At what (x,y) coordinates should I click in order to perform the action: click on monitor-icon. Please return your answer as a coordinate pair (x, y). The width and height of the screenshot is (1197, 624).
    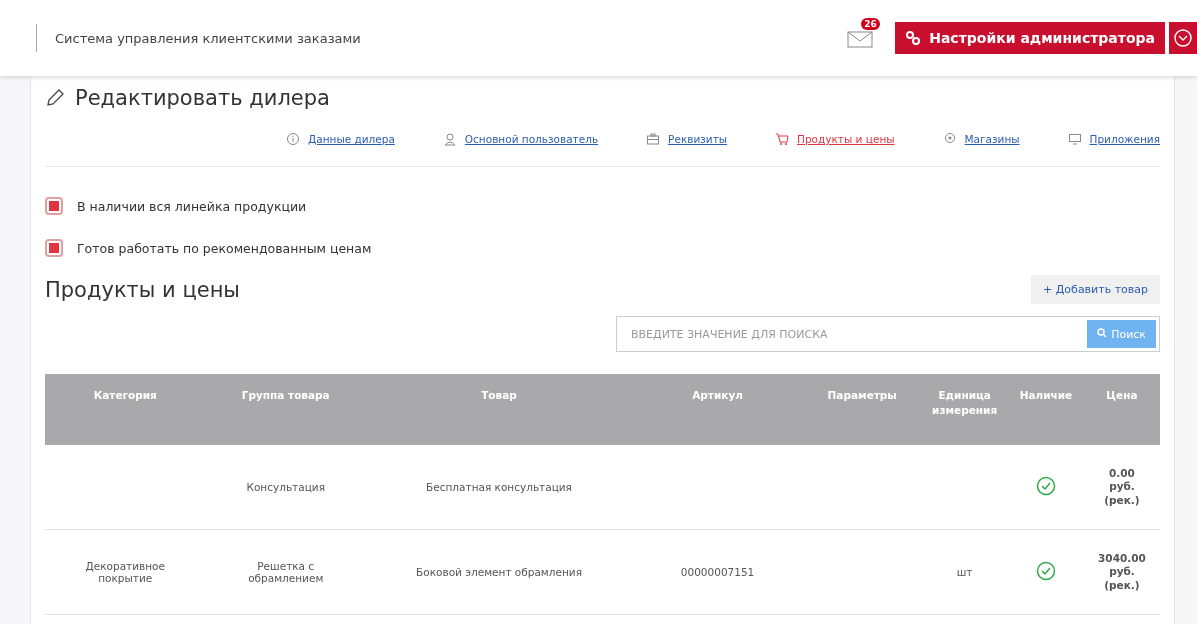
    Looking at the image, I should click on (1074, 139).